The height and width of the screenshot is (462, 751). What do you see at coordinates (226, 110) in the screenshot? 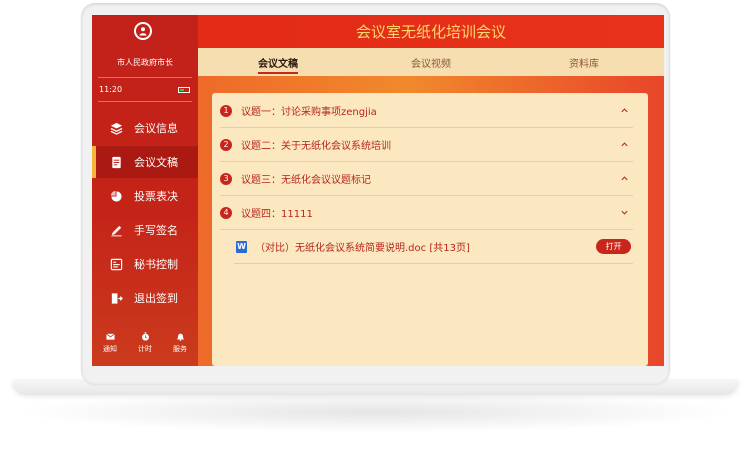
I see `topic-number: 1` at bounding box center [226, 110].